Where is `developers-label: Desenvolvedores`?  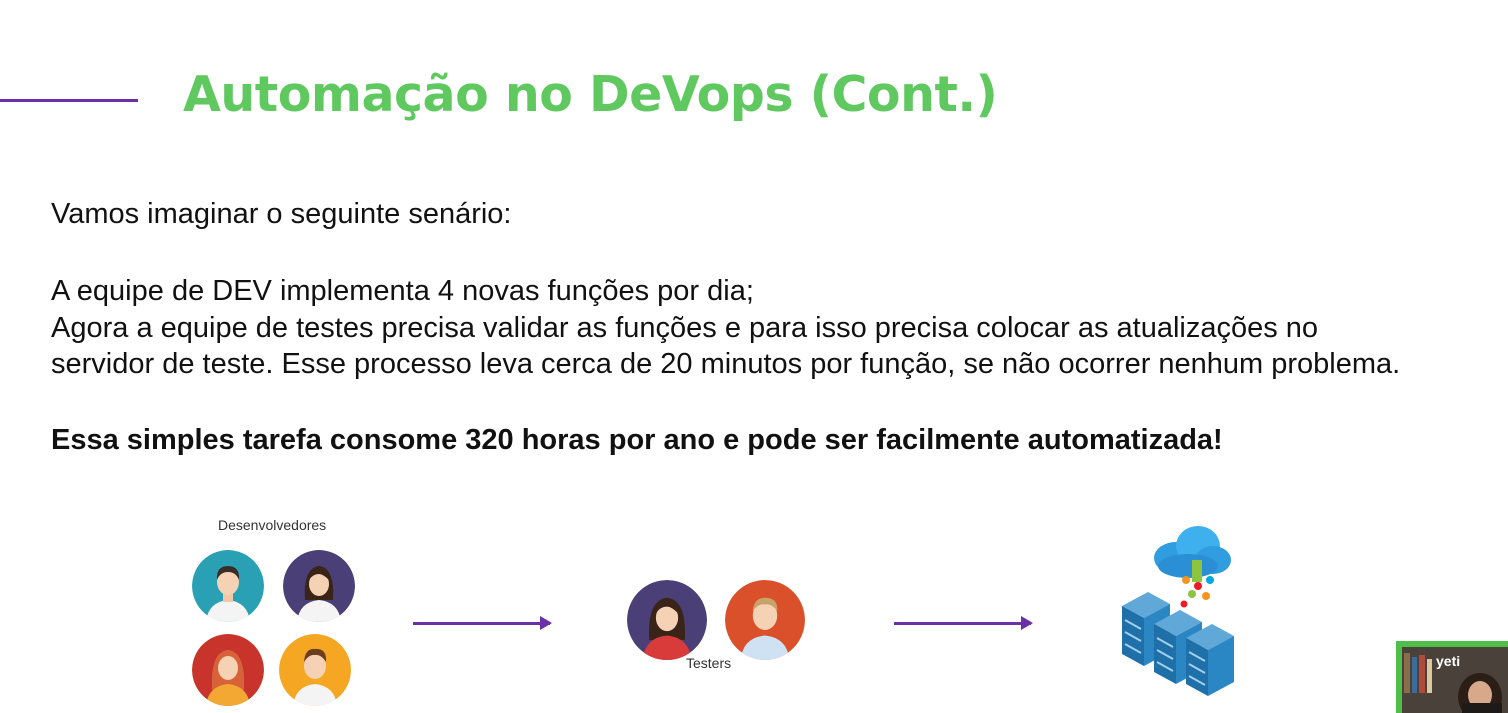 developers-label: Desenvolvedores is located at coordinates (272, 525).